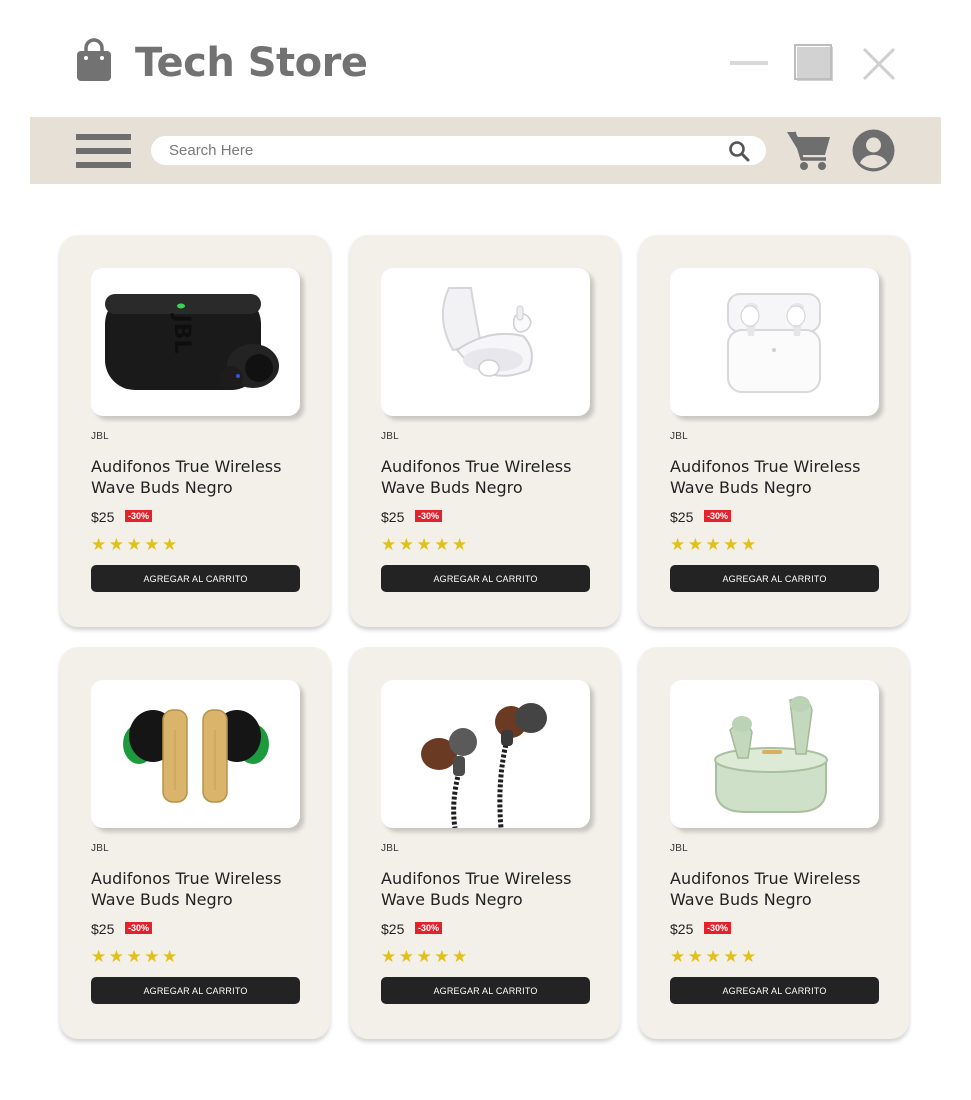 This screenshot has height=1100, width=971. I want to click on title-bar: Tech Store, so click(485, 59).